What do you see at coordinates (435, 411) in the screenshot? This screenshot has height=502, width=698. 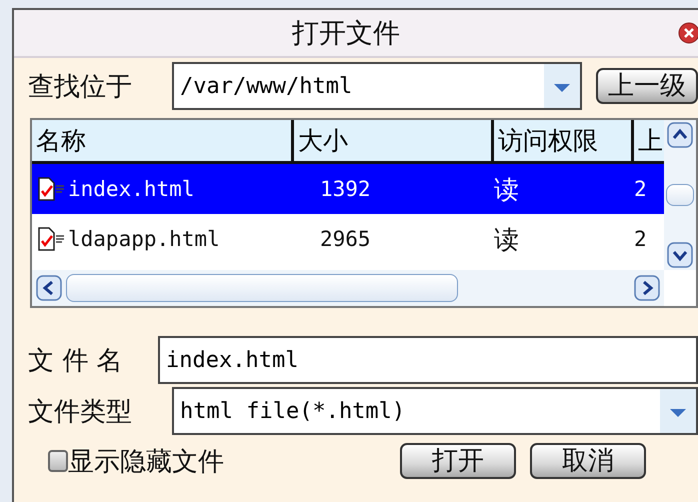 I see `filetype-combo: html file(*.html)` at bounding box center [435, 411].